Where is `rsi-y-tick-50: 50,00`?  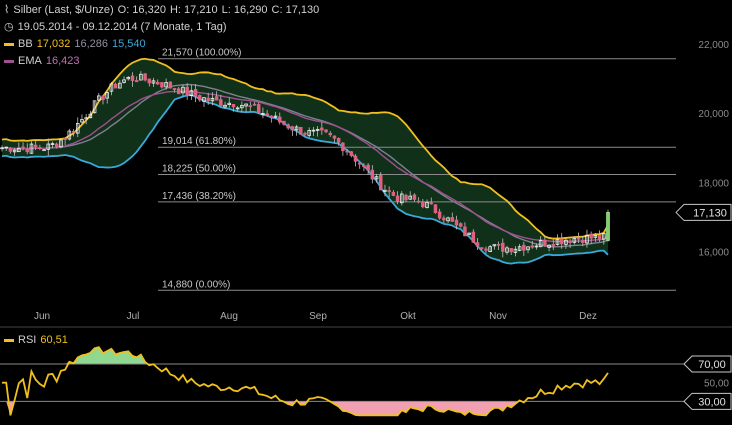
rsi-y-tick-50: 50,00 is located at coordinates (716, 384).